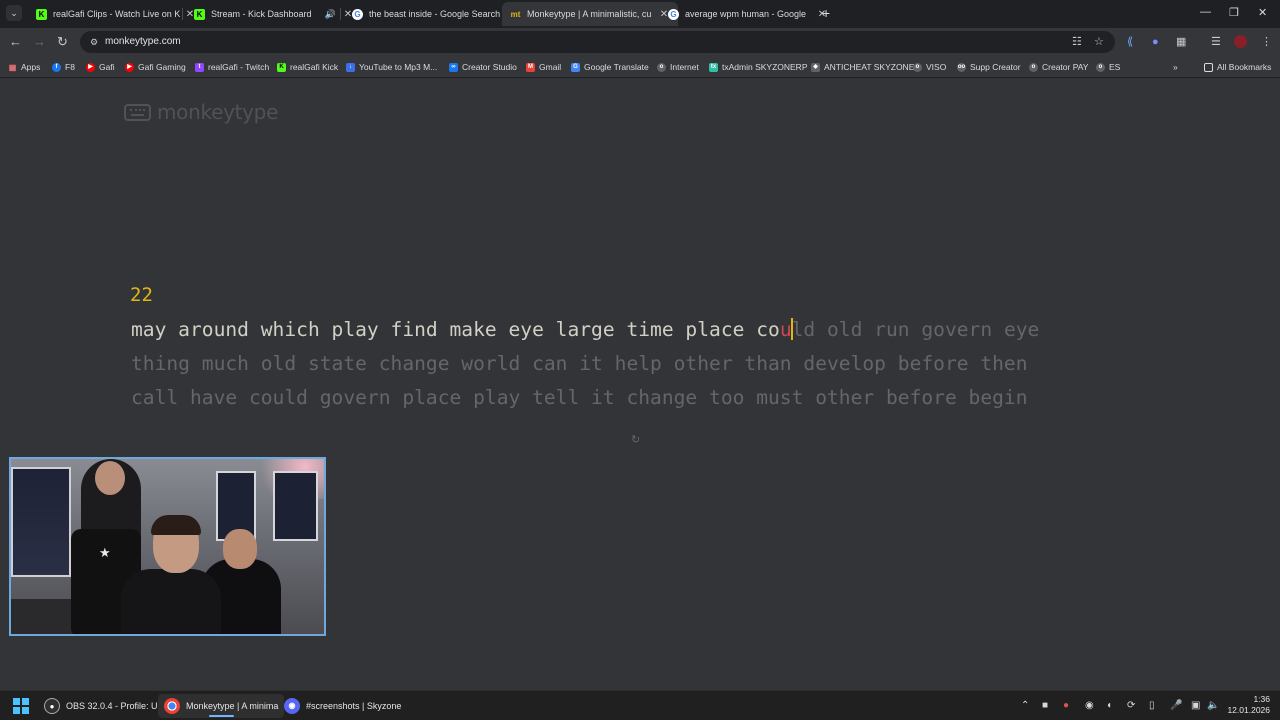 The height and width of the screenshot is (720, 1280). I want to click on tab-kick-dashboard: K Stream - Kick Dashboard 🔊 ✕, so click(274, 14).